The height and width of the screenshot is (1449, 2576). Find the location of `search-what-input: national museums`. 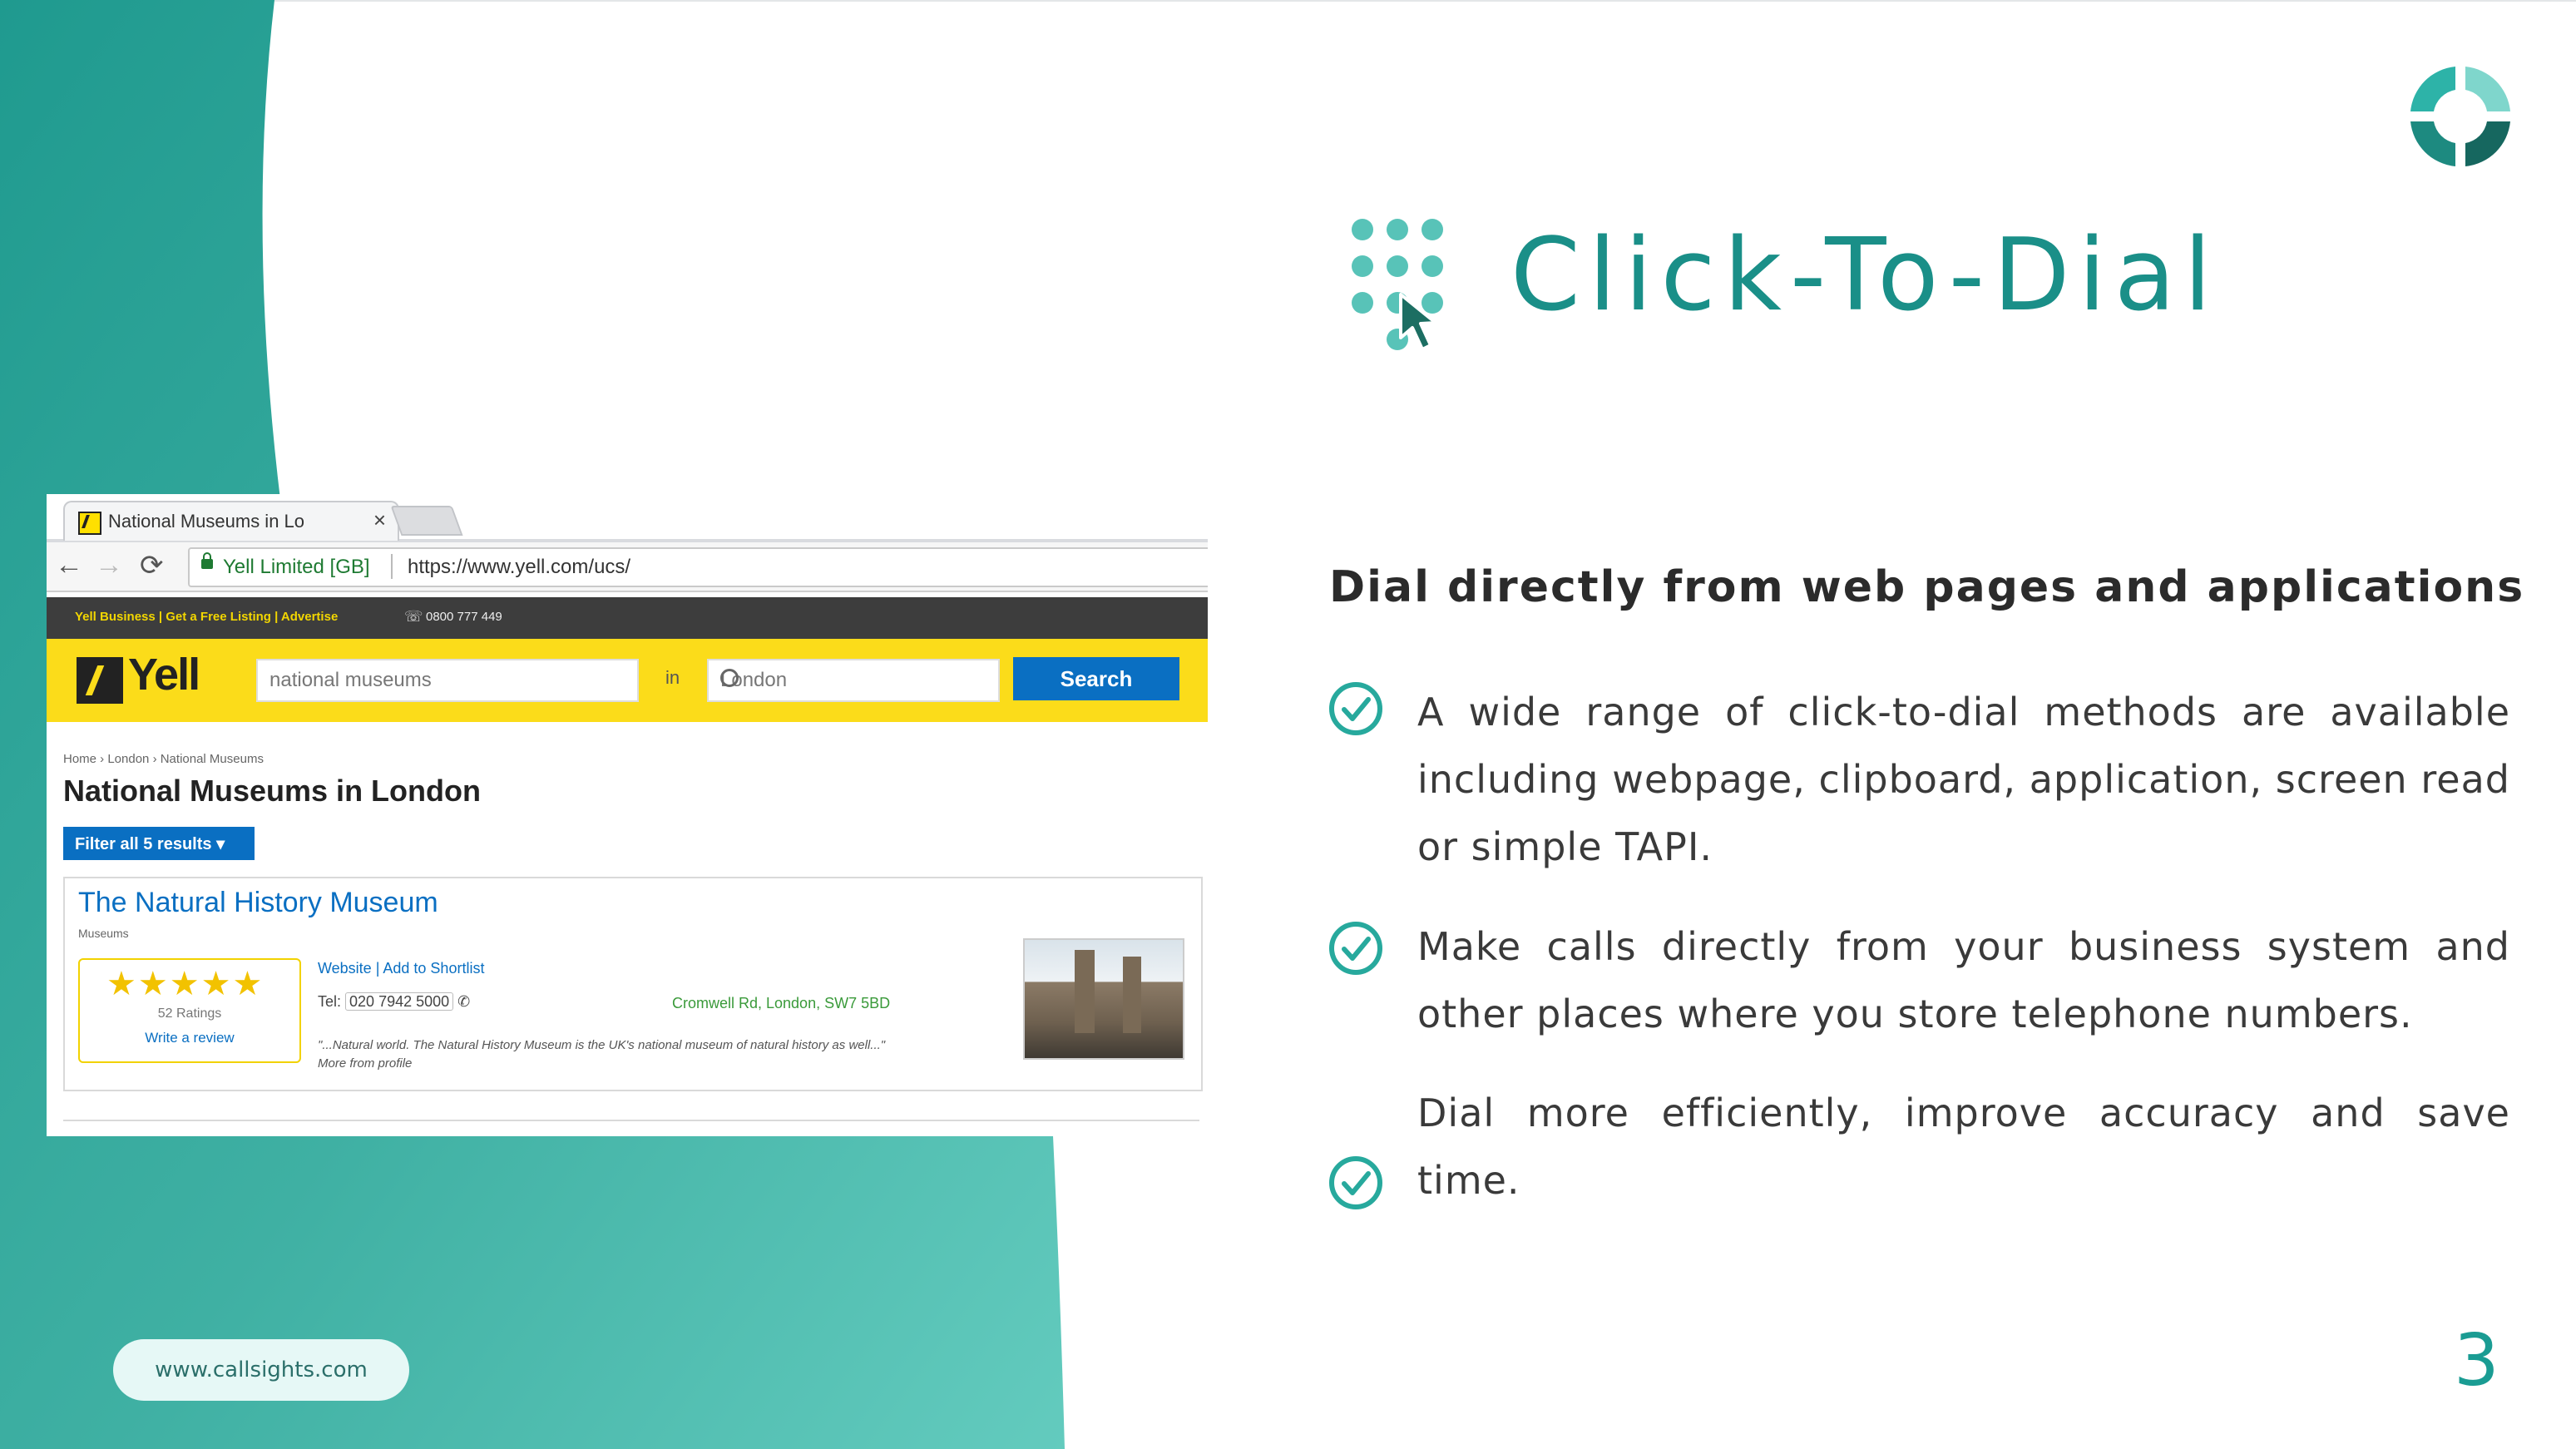

search-what-input: national museums is located at coordinates (447, 681).